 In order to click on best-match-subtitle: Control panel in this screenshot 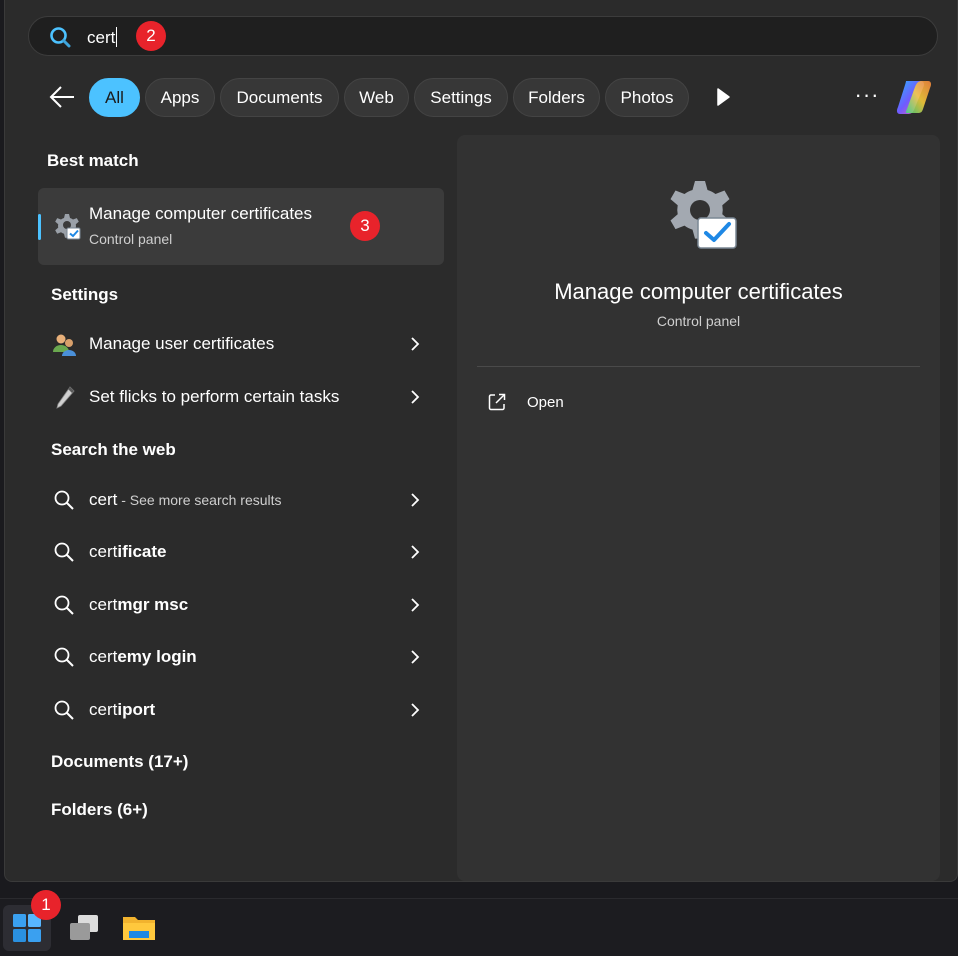, I will do `click(131, 239)`.